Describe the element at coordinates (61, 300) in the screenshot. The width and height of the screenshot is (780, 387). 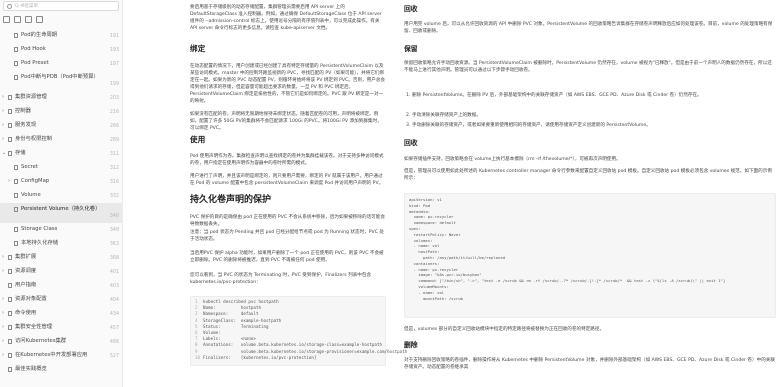
I see `sidebar-item: › 资源对象配置 404` at that location.